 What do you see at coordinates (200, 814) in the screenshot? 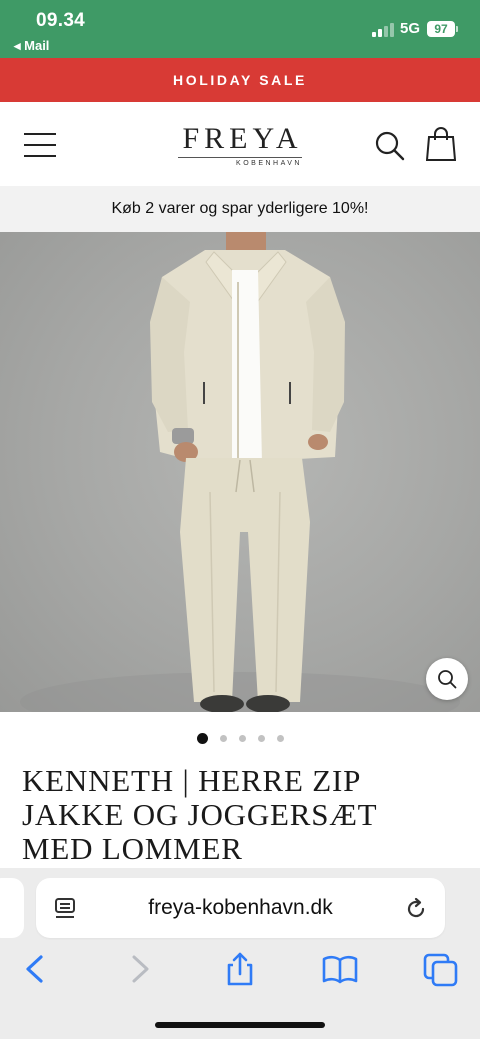
I see `product-title-line: JAKKE OG JOGGERSÆT` at bounding box center [200, 814].